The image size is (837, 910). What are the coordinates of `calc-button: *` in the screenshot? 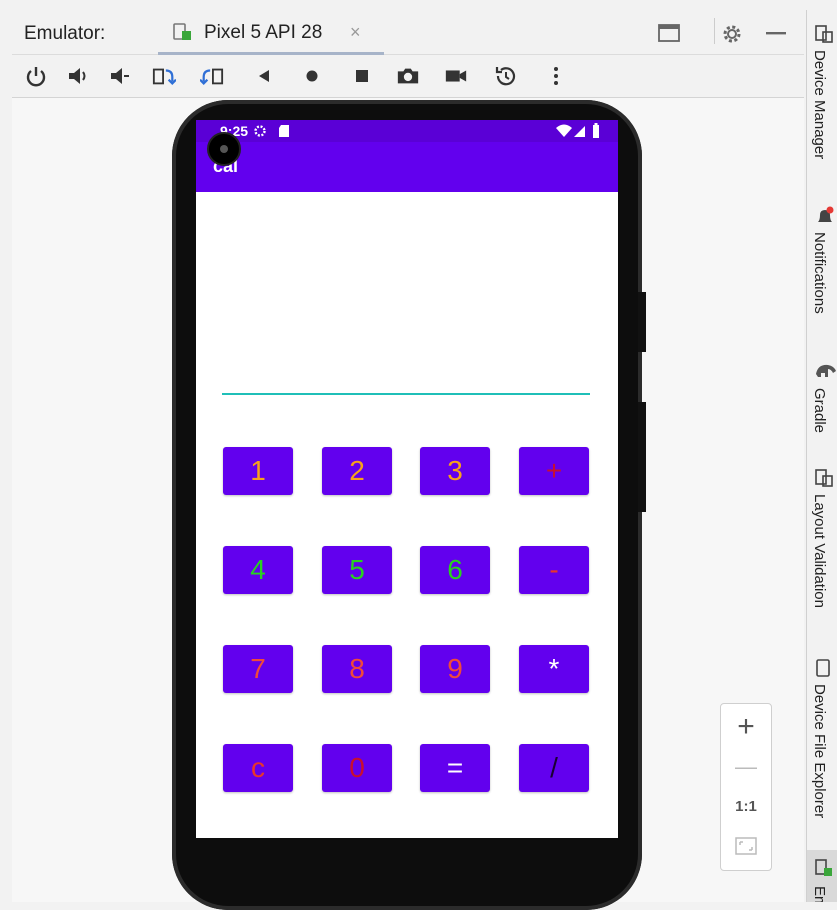 It's located at (554, 669).